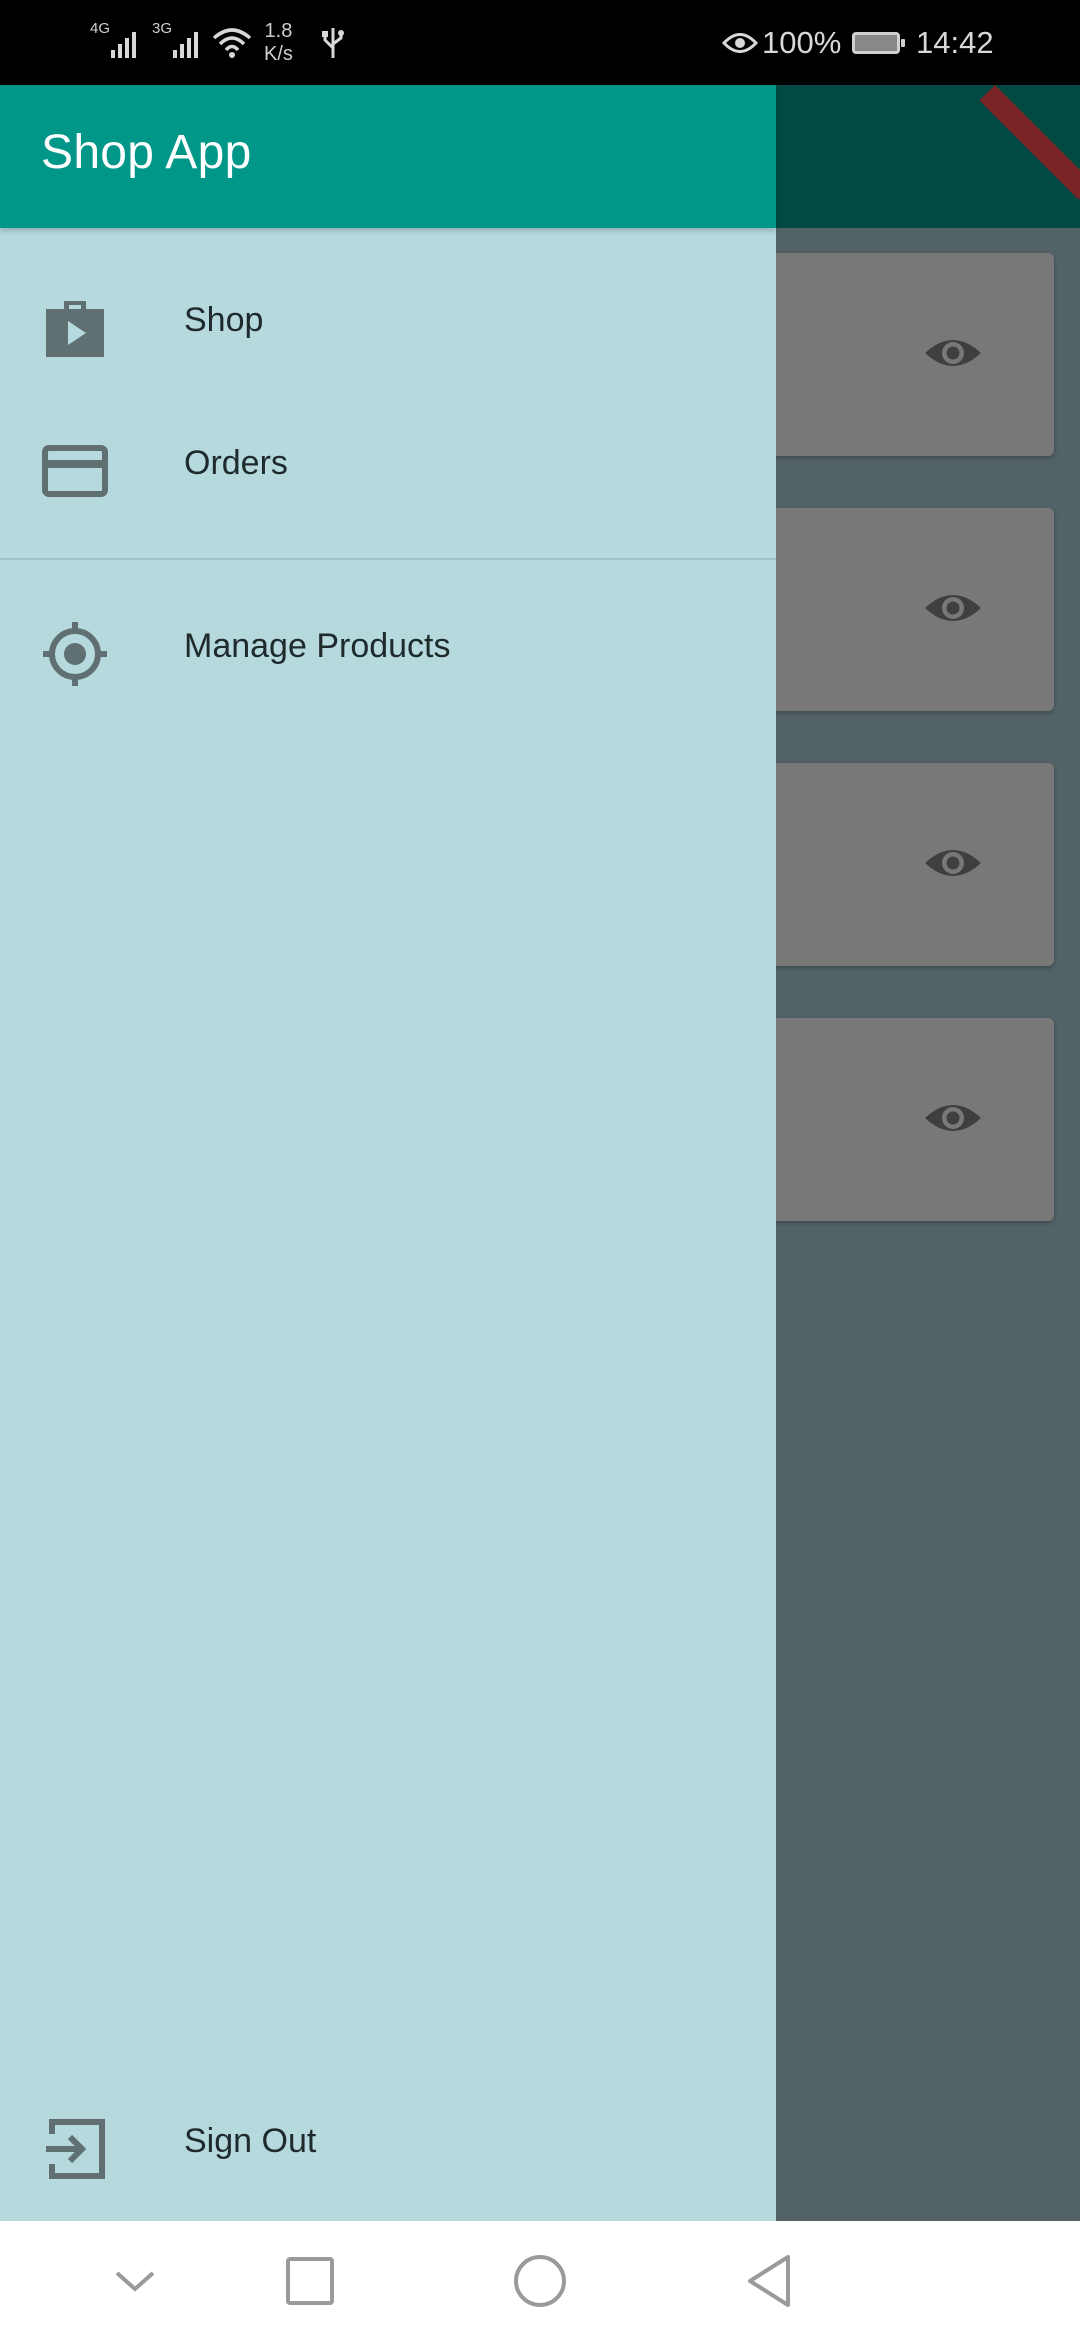 The width and height of the screenshot is (1080, 2340). Describe the element at coordinates (119, 42) in the screenshot. I see `signal-4g-icon: 4G` at that location.